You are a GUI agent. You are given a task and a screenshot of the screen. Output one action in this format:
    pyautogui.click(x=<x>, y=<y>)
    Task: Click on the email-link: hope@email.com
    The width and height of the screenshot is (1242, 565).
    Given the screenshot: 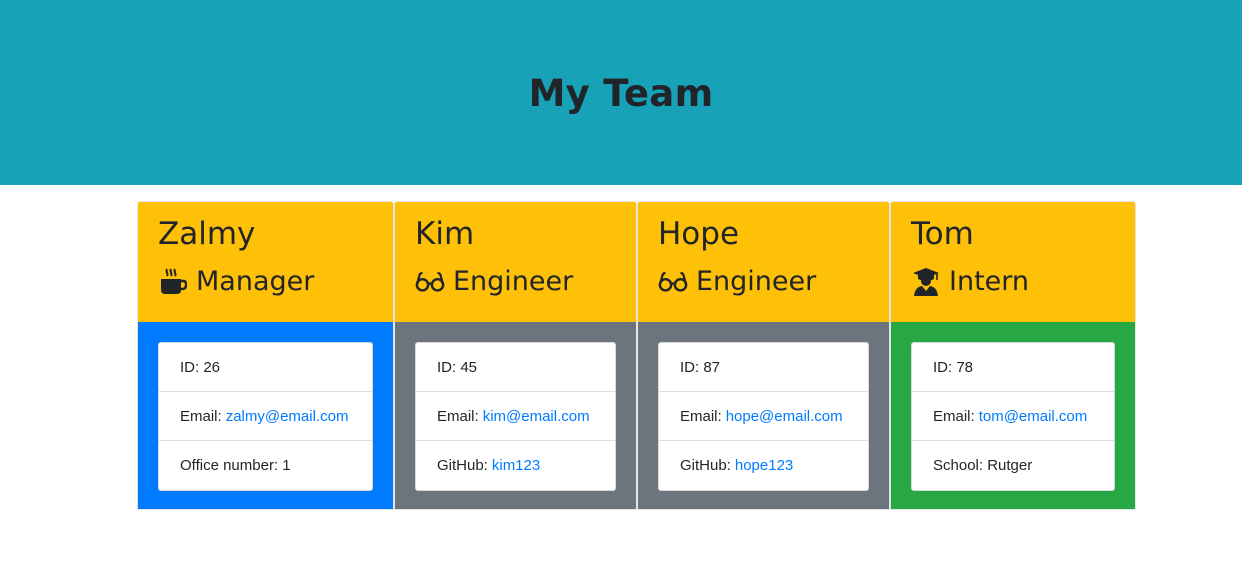 What is the action you would take?
    pyautogui.click(x=784, y=416)
    